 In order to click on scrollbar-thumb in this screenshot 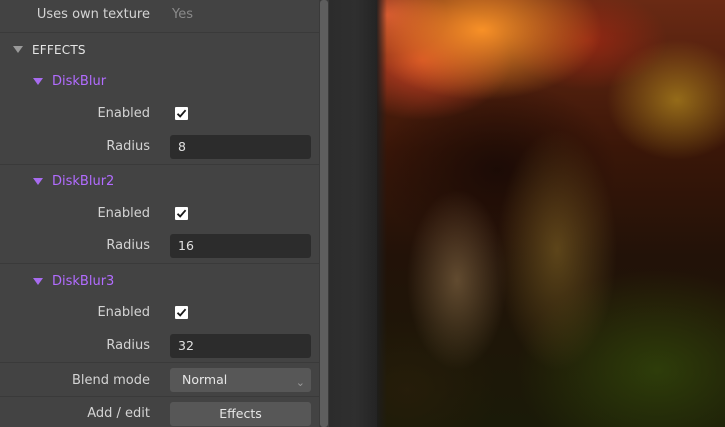, I will do `click(324, 213)`.